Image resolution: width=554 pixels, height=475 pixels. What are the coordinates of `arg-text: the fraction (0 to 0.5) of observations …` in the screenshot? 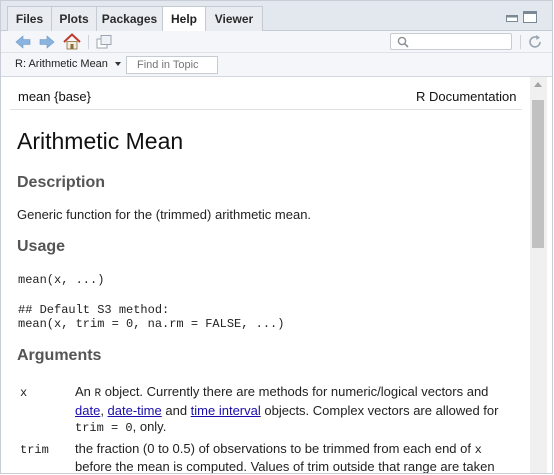 It's located at (275, 448).